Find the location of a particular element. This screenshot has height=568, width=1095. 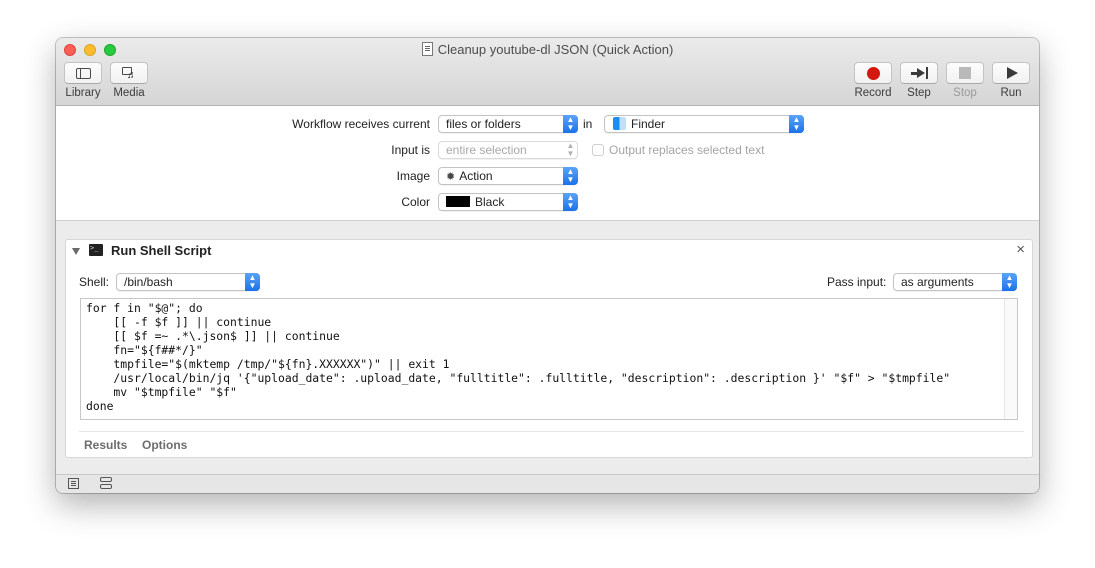

gear-icon: ✹ is located at coordinates (451, 177).